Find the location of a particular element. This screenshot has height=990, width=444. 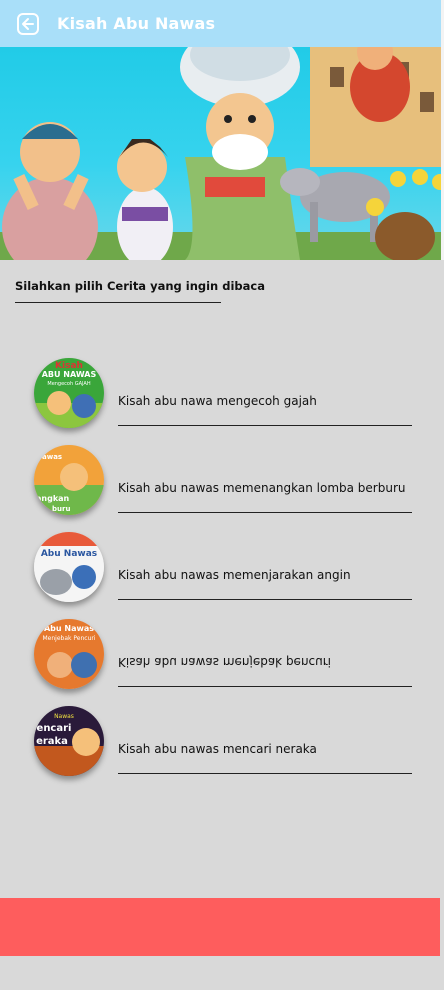

story-thumbnail: Abu Nawas is located at coordinates (69, 567).